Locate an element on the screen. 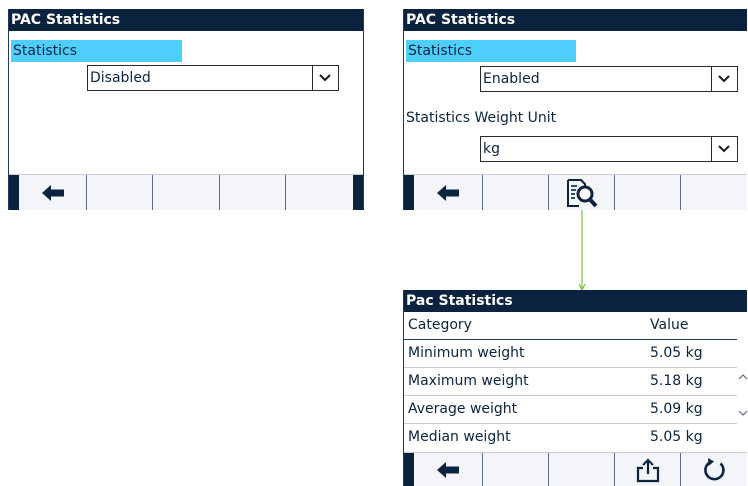  weight-unit-dropdown-value: kg is located at coordinates (491, 149).